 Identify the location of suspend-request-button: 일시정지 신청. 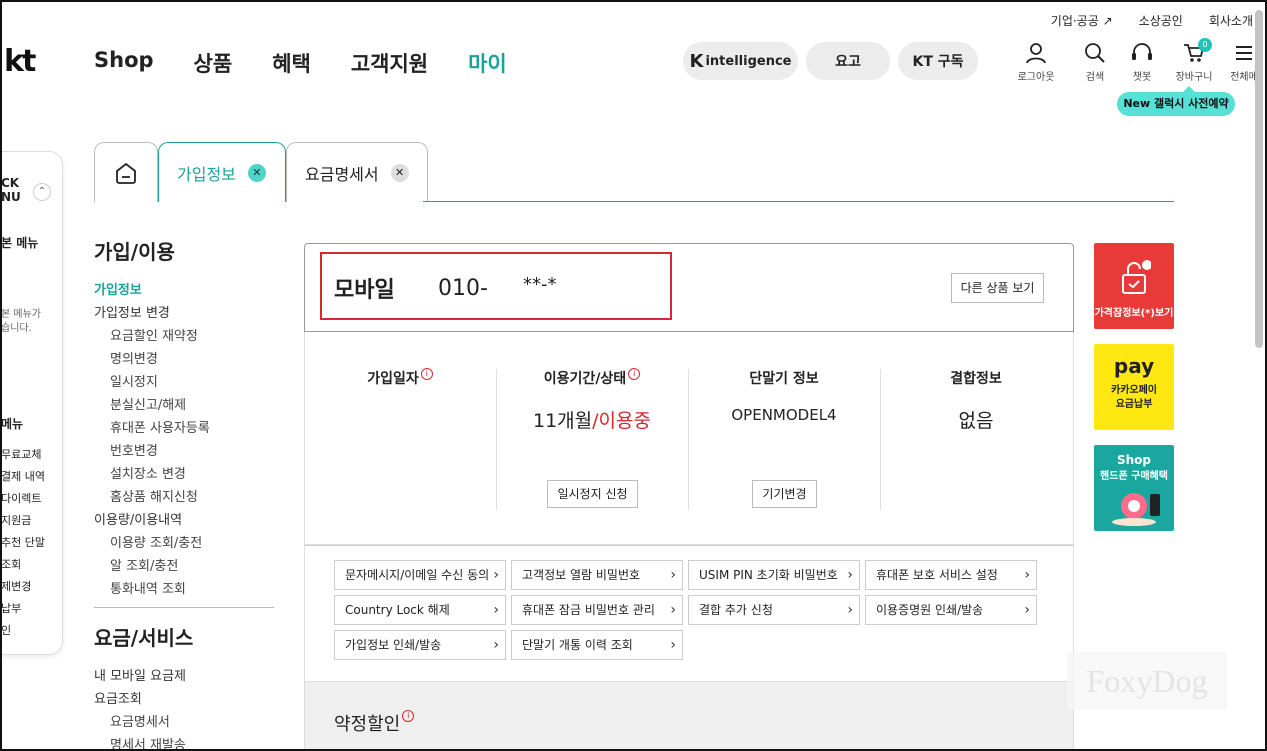
(592, 494).